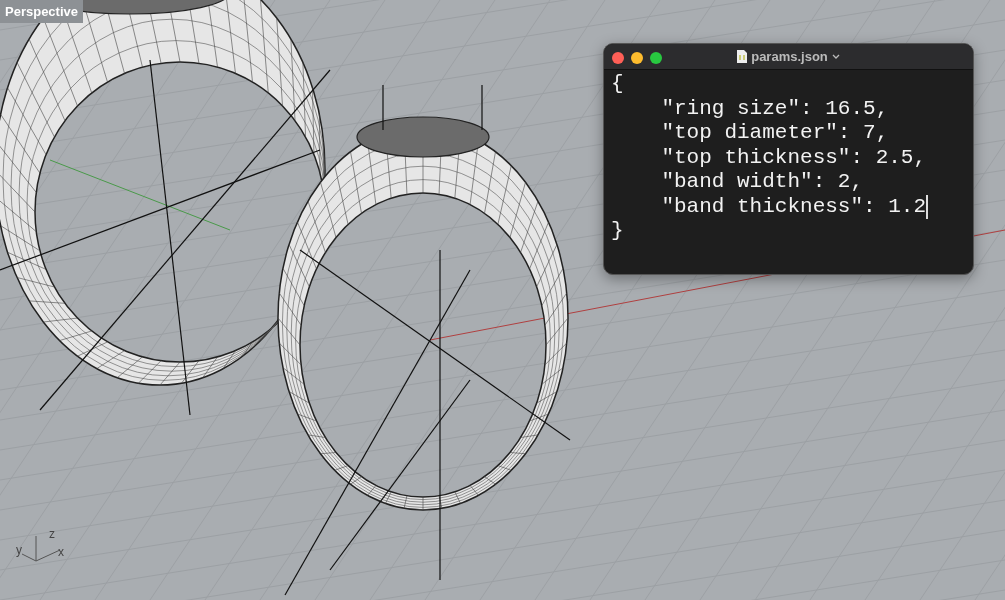  I want to click on close-button, so click(618, 58).